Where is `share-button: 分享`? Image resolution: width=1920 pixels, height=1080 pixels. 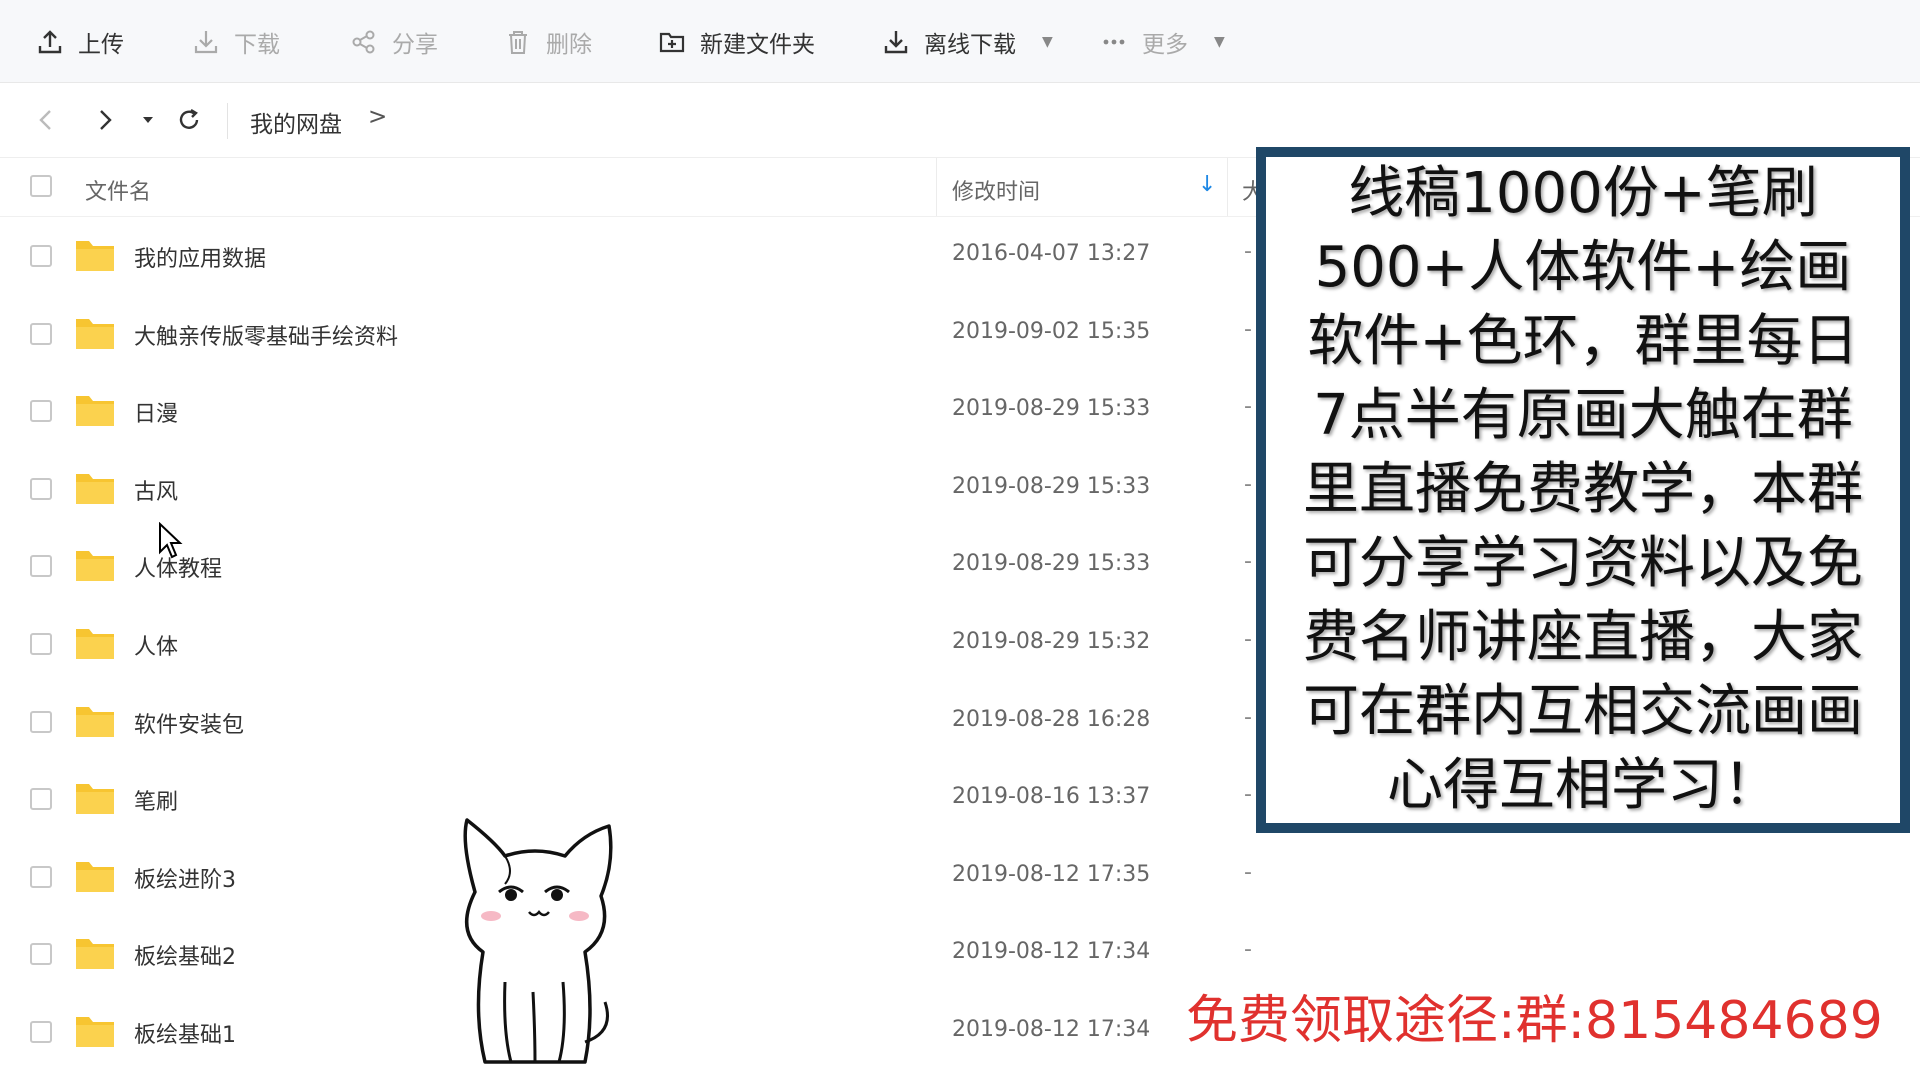 share-button: 分享 is located at coordinates (394, 42).